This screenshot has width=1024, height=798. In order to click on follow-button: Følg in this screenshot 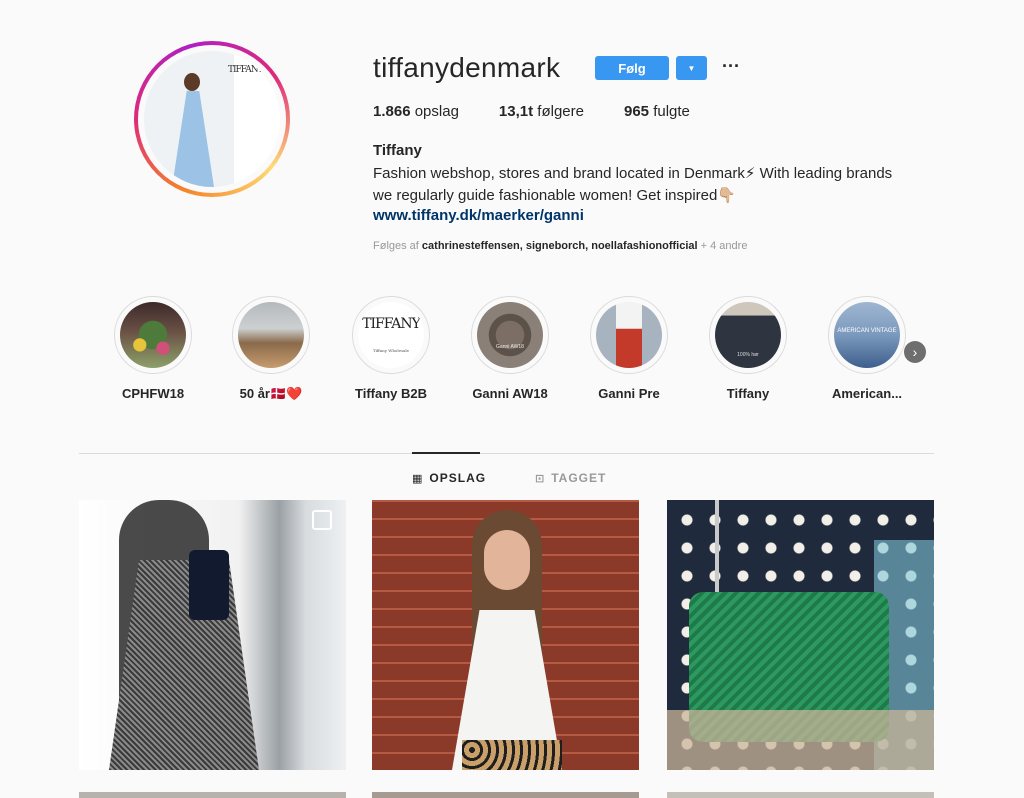, I will do `click(632, 68)`.